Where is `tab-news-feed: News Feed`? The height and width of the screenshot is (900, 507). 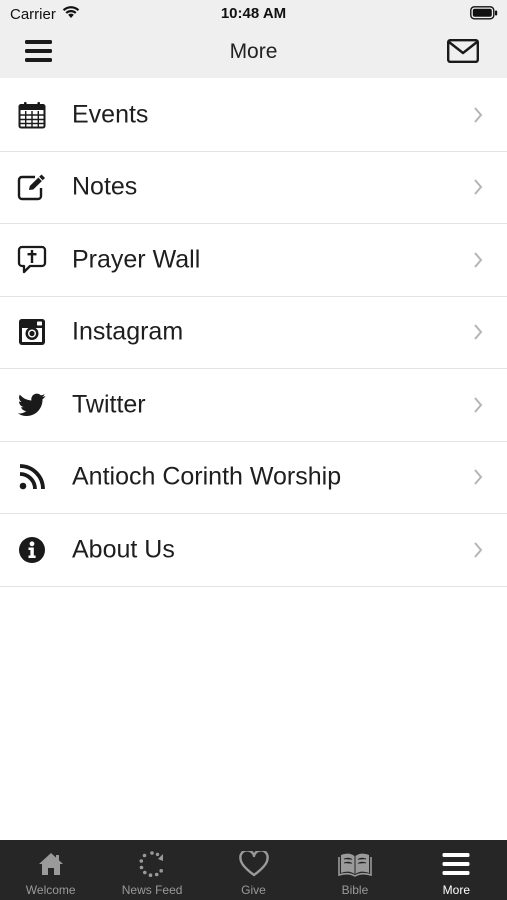 tab-news-feed: News Feed is located at coordinates (151, 870).